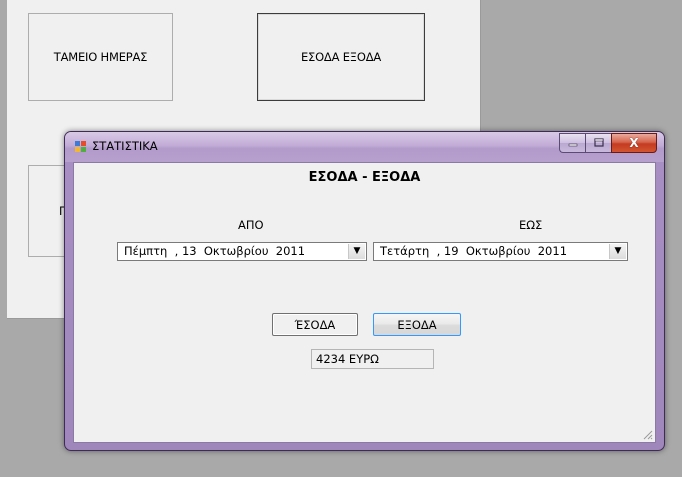  I want to click on from-date-dropdown: ▼, so click(356, 251).